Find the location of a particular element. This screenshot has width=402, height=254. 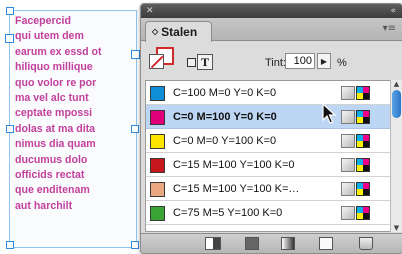

text-line: quo volor re por is located at coordinates (56, 82).